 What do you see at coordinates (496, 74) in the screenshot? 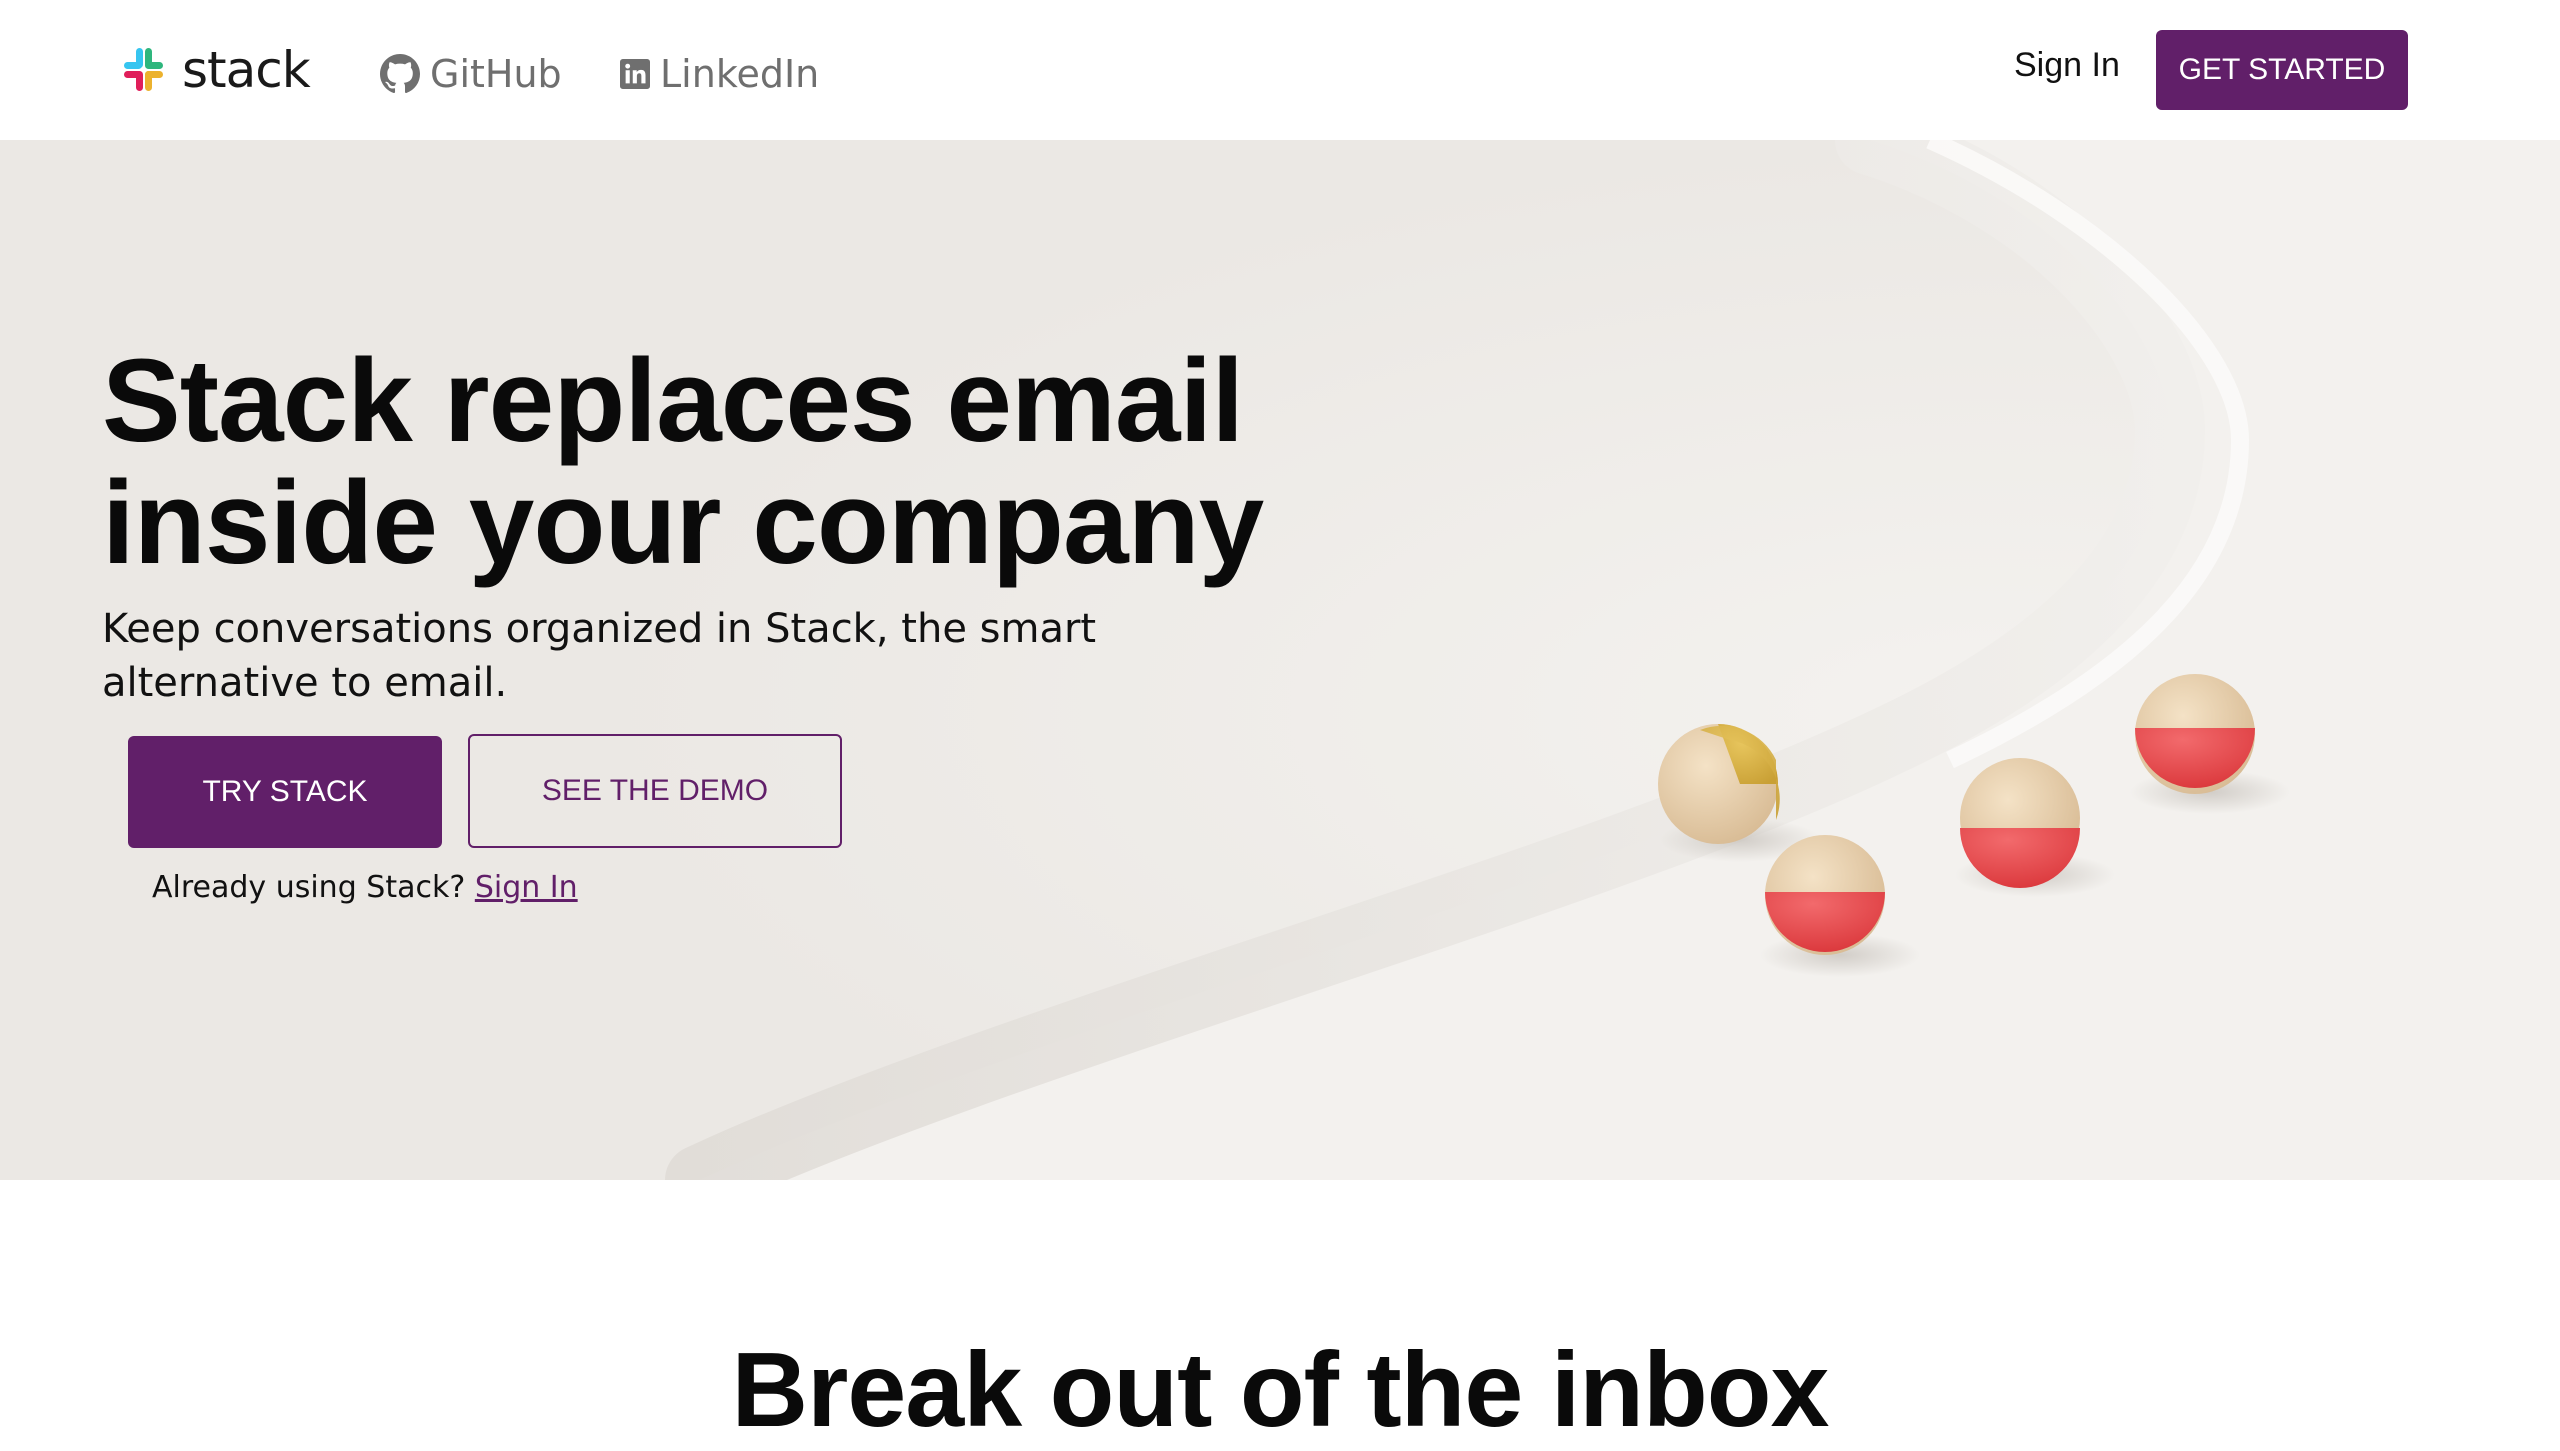
I see `nav-link-github-label: GitHub` at bounding box center [496, 74].